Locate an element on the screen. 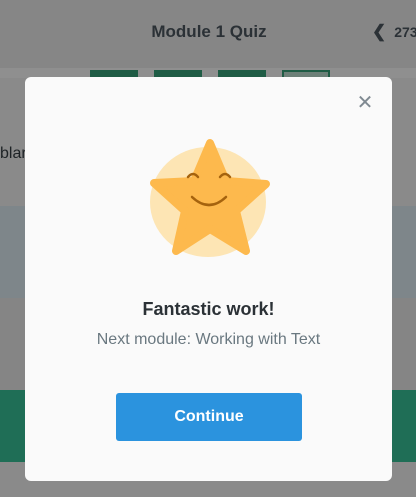 The width and height of the screenshot is (416, 497). page-title: Module 1 Quiz is located at coordinates (209, 31).